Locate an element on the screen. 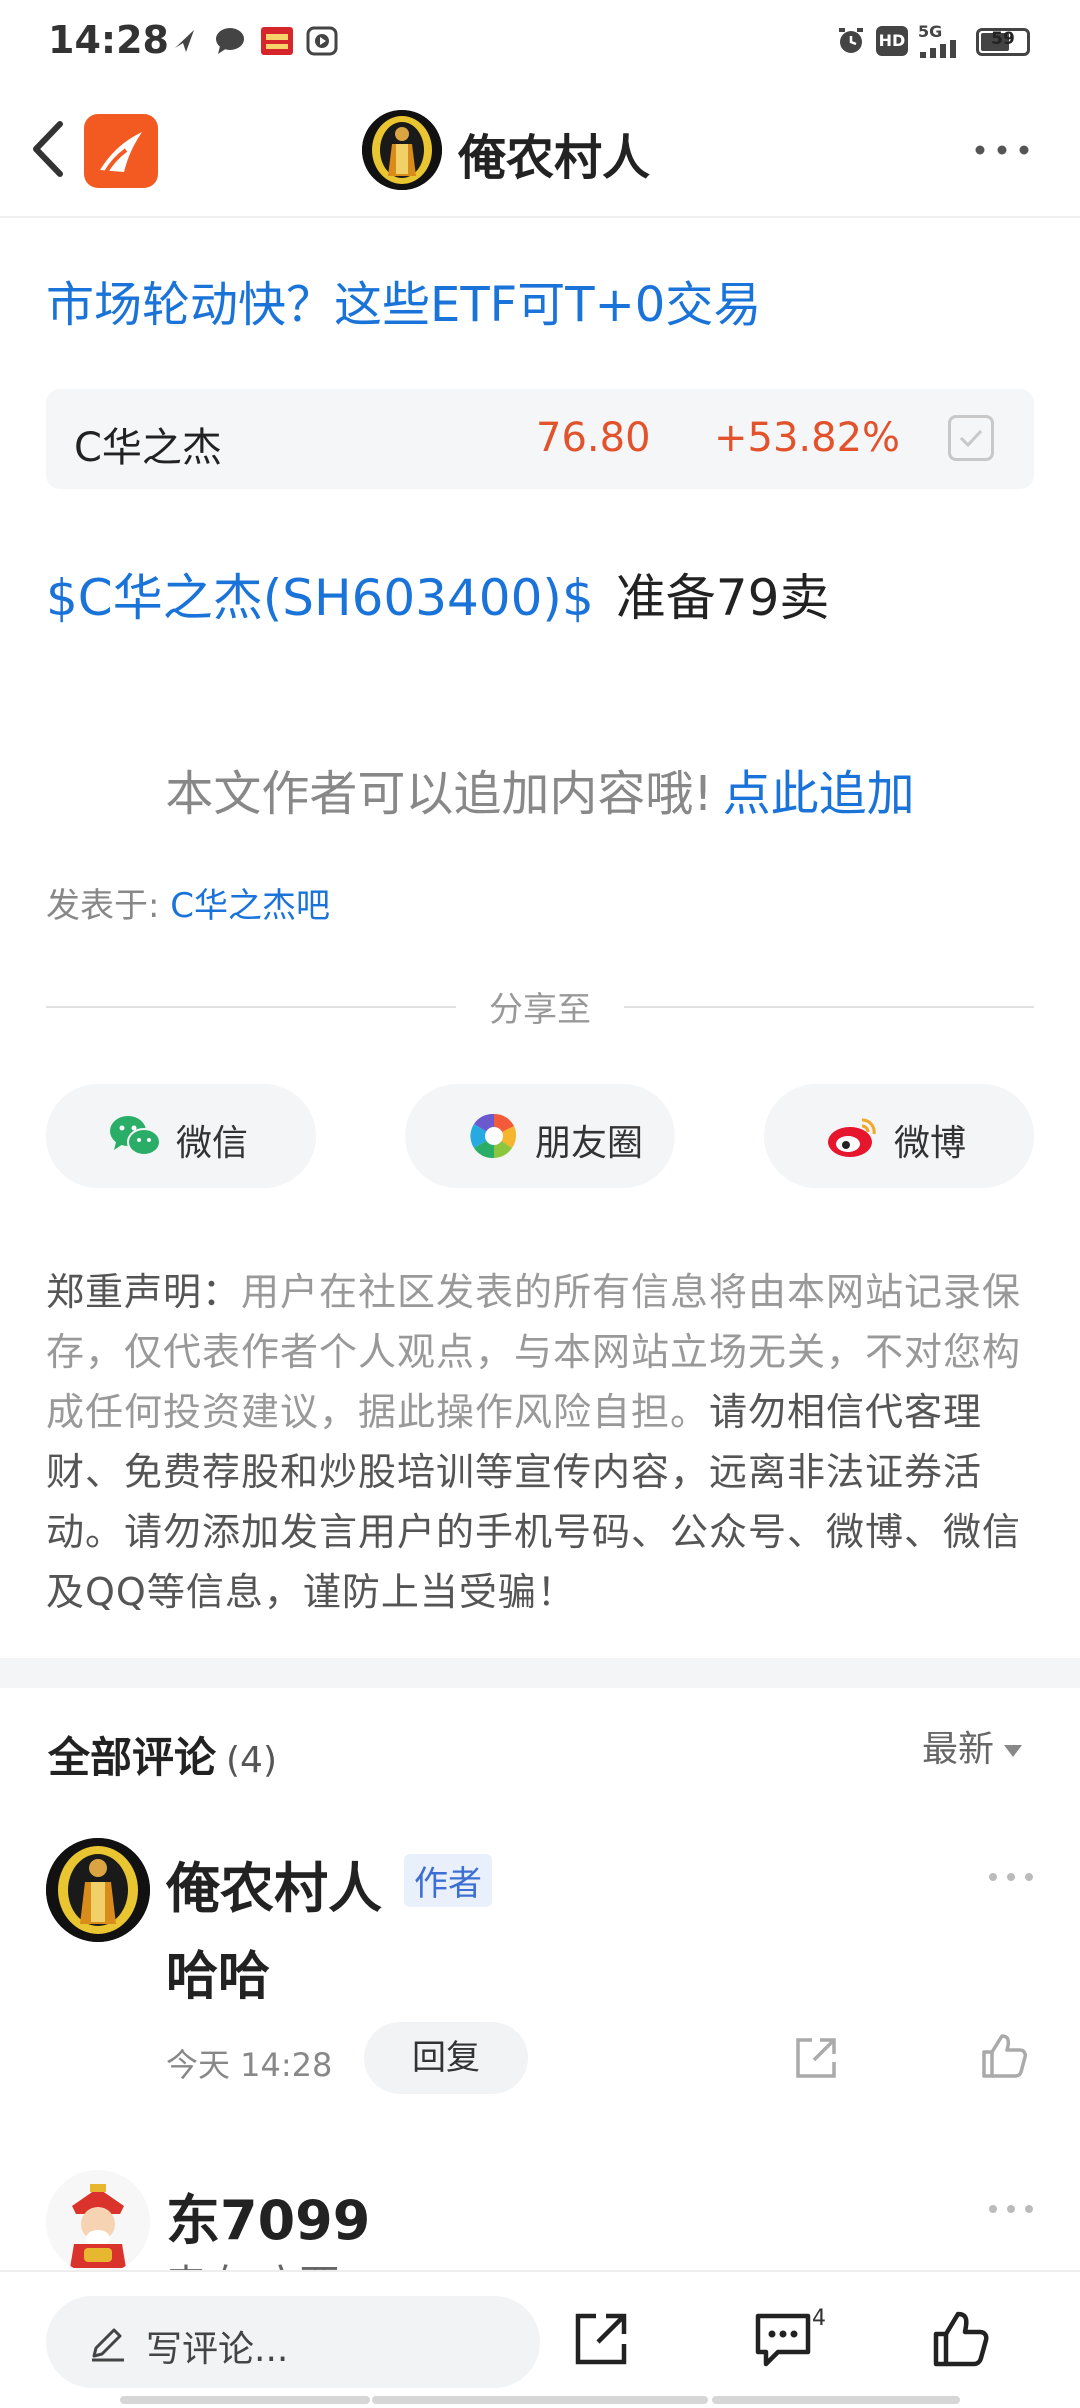 The height and width of the screenshot is (2408, 1080). pencil-icon is located at coordinates (108, 2345).